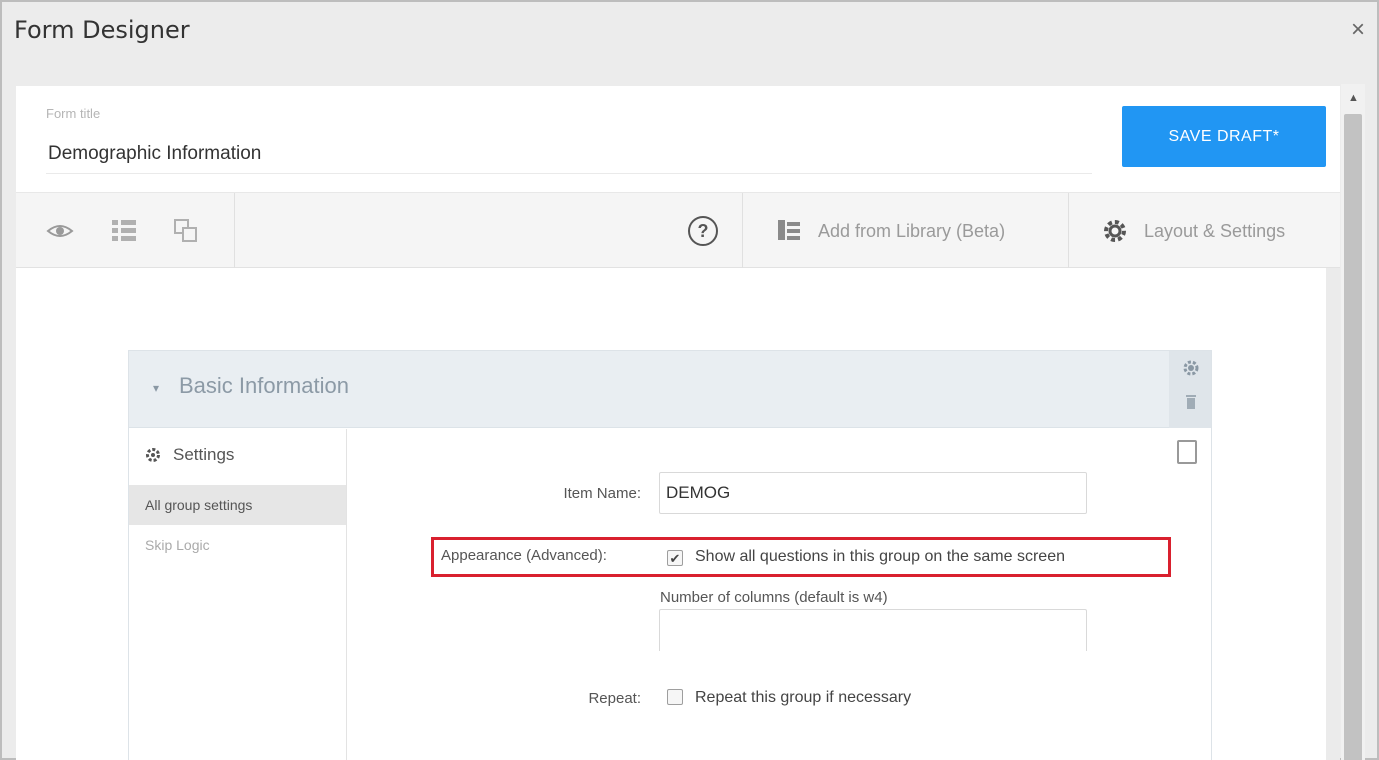 This screenshot has height=760, width=1379. I want to click on library-icon, so click(789, 230).